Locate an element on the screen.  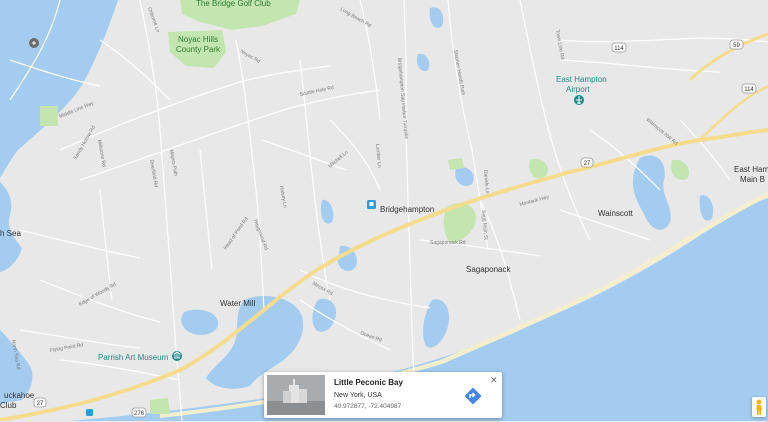
route-shield-27-left: 27 is located at coordinates (40, 402).